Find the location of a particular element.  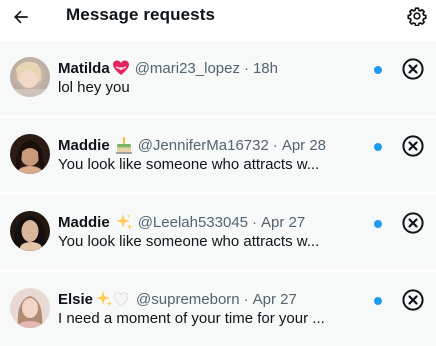

request-header-line: Matilda @mari23_lopez · 18h is located at coordinates (168, 68).